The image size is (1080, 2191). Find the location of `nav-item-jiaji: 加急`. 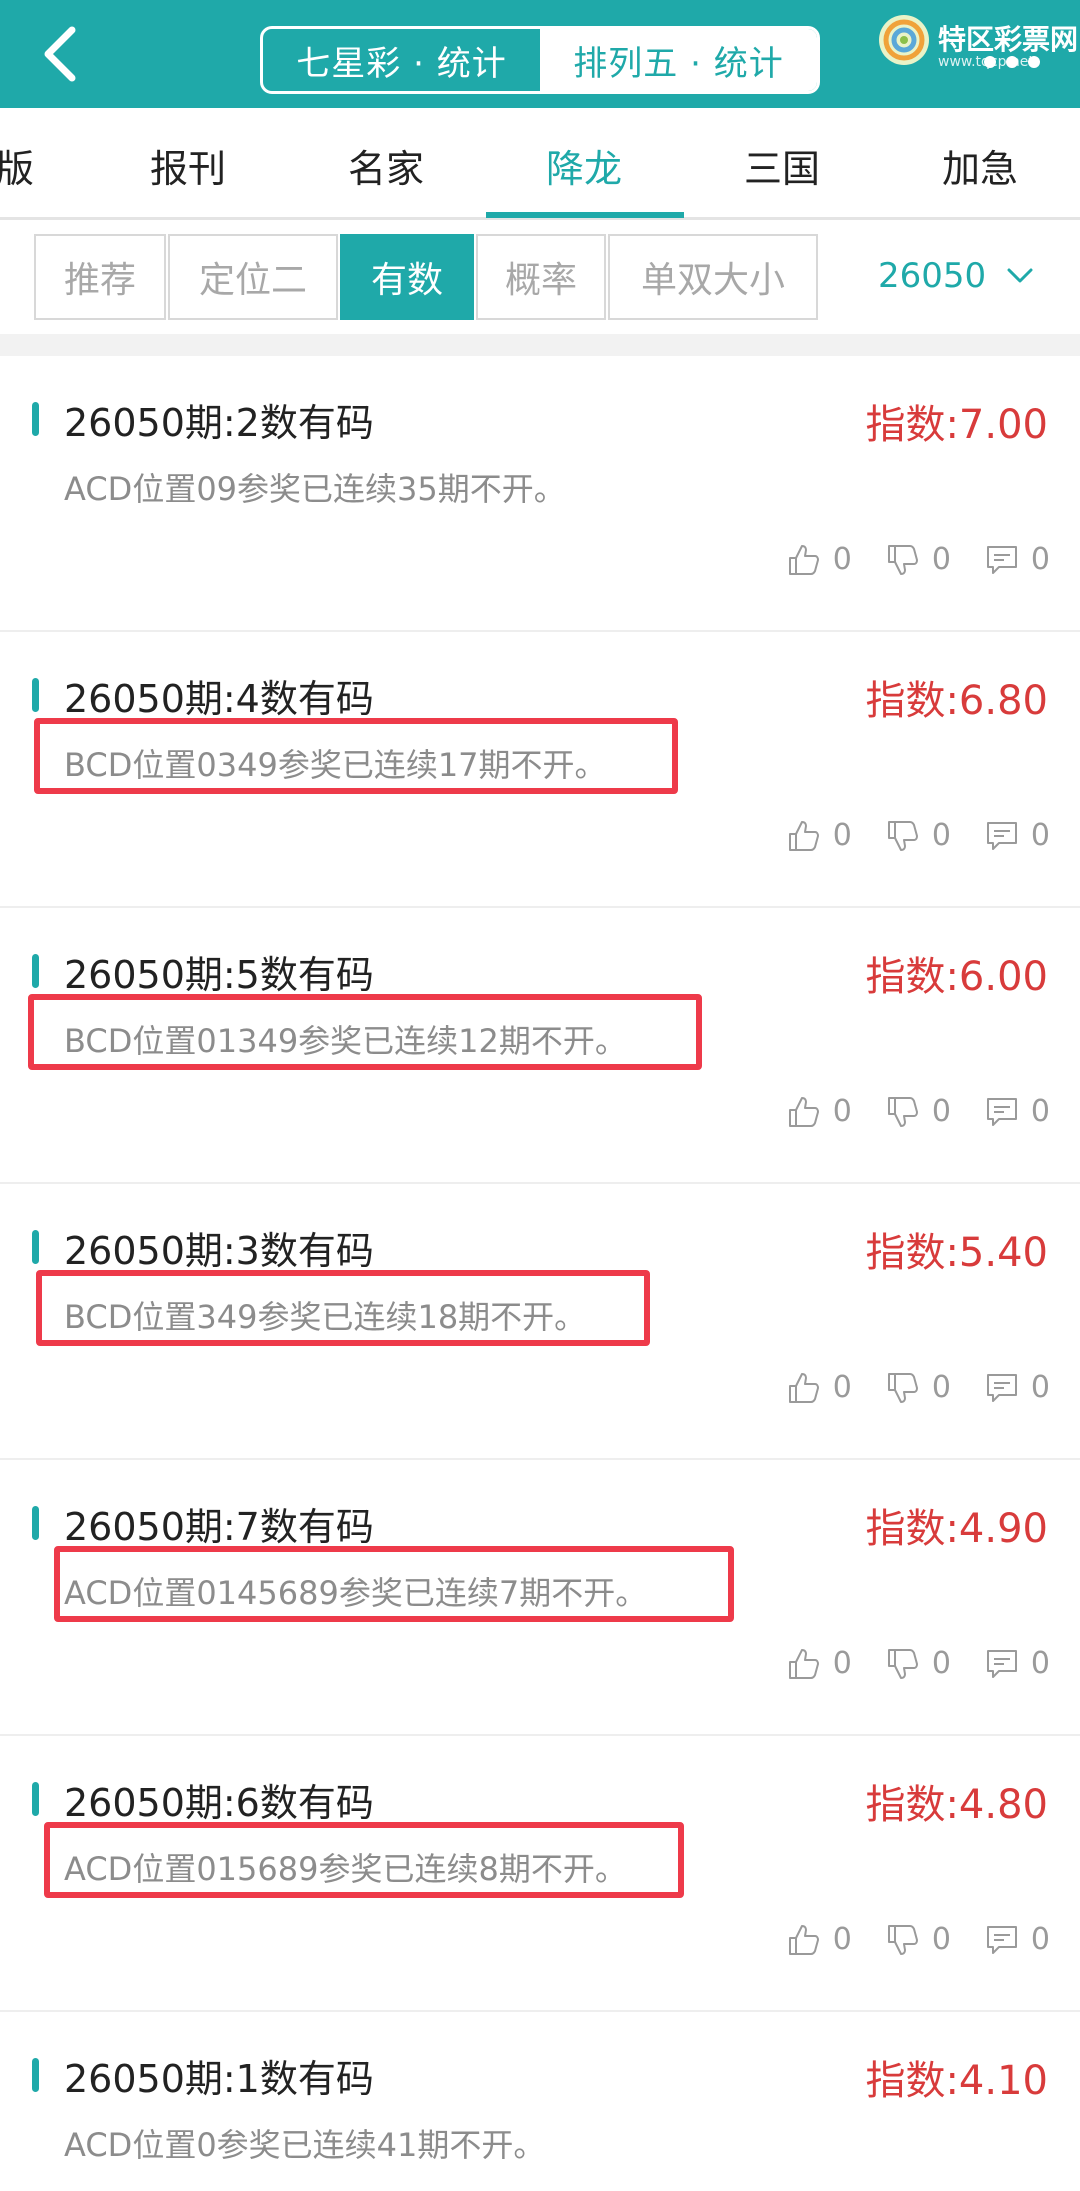

nav-item-jiaji: 加急 is located at coordinates (980, 165).